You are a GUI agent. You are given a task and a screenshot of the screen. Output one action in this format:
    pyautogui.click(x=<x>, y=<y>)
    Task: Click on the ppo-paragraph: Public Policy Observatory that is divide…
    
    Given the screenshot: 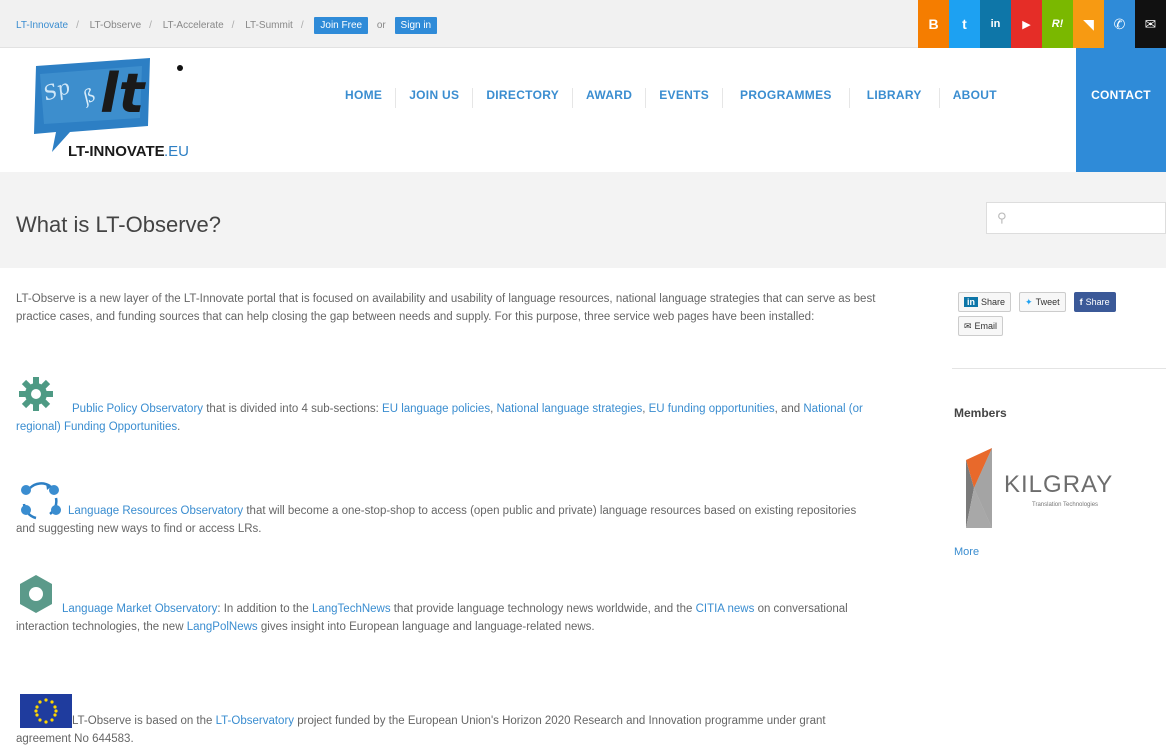 What is the action you would take?
    pyautogui.click(x=439, y=418)
    